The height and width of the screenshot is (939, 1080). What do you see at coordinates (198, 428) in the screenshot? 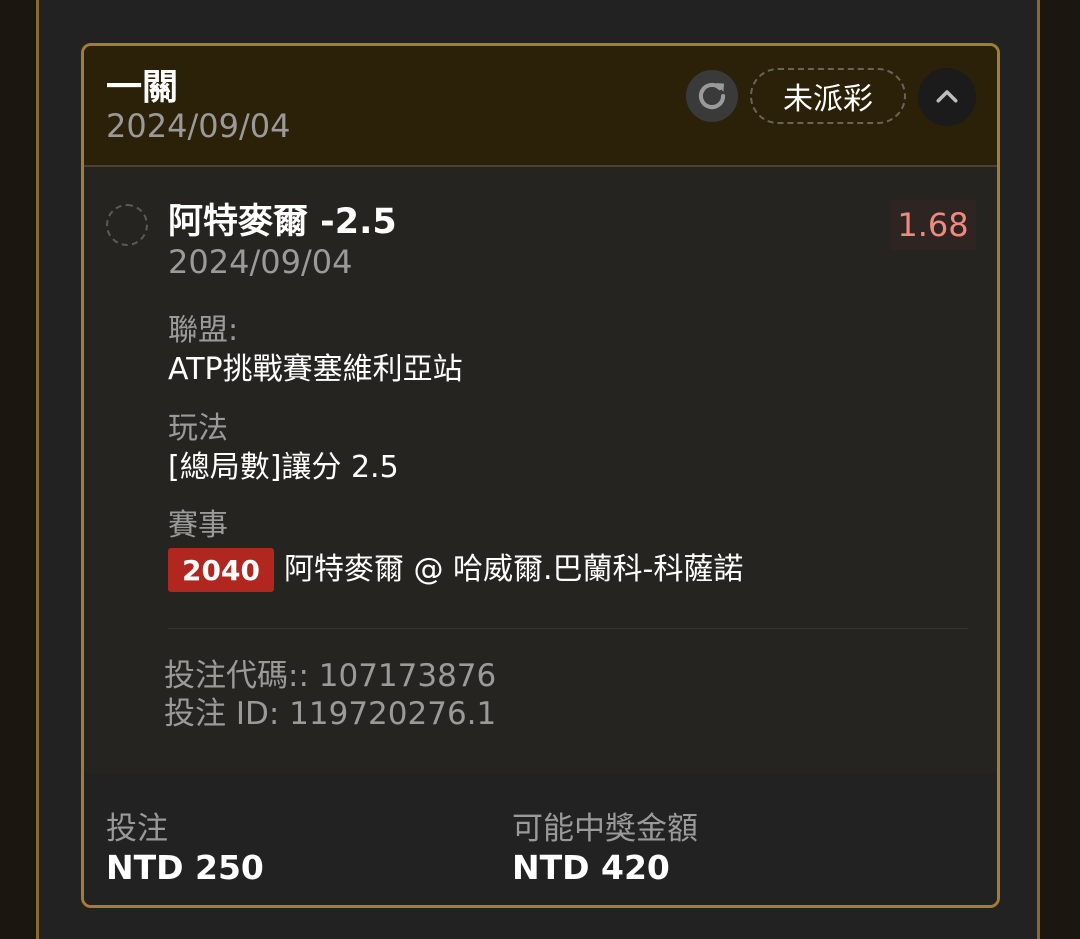
I see `bet-type-label: 玩法` at bounding box center [198, 428].